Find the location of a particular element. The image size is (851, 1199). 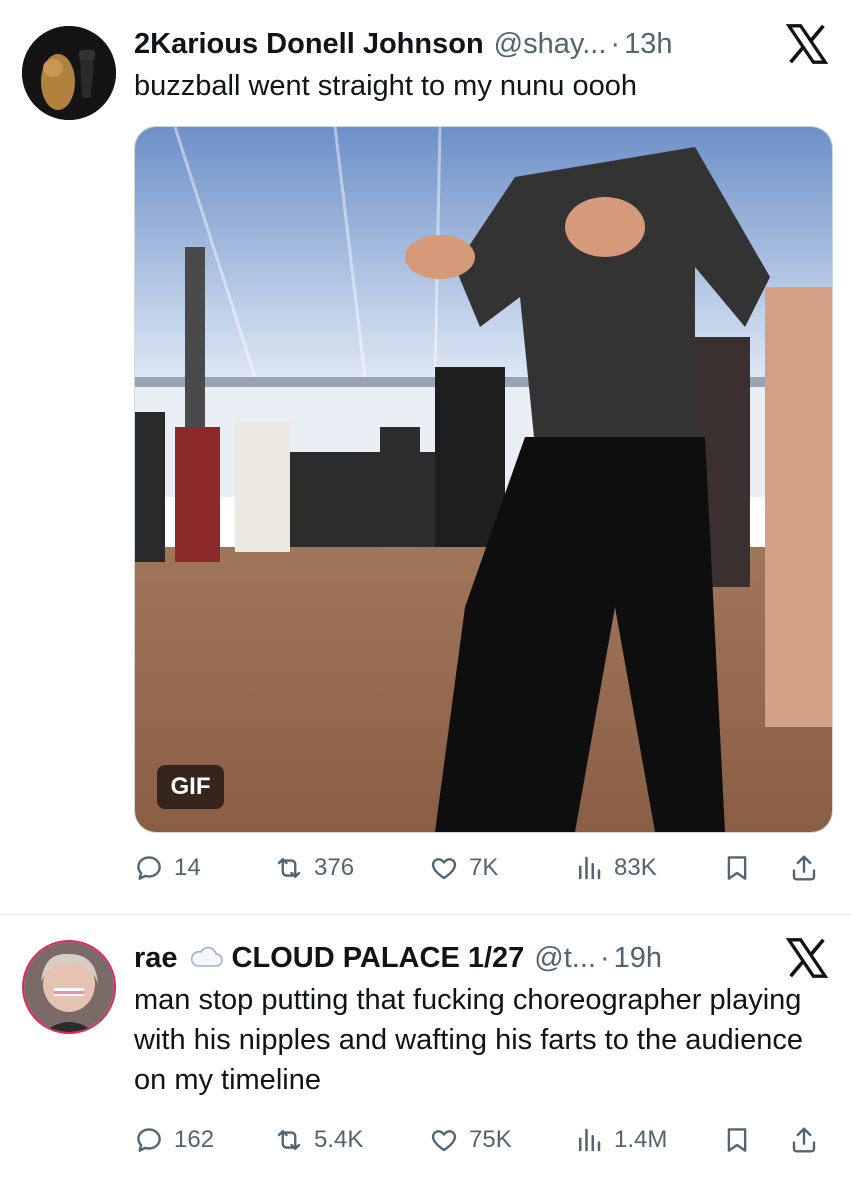

timestamp: 13h is located at coordinates (648, 44).